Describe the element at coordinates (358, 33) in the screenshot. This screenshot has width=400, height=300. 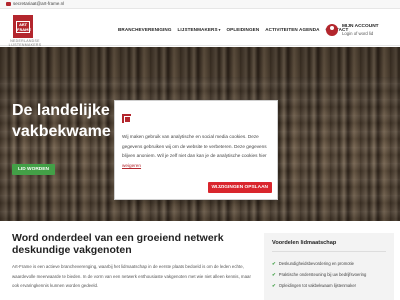
I see `account-subtitle: Login of word lid` at that location.